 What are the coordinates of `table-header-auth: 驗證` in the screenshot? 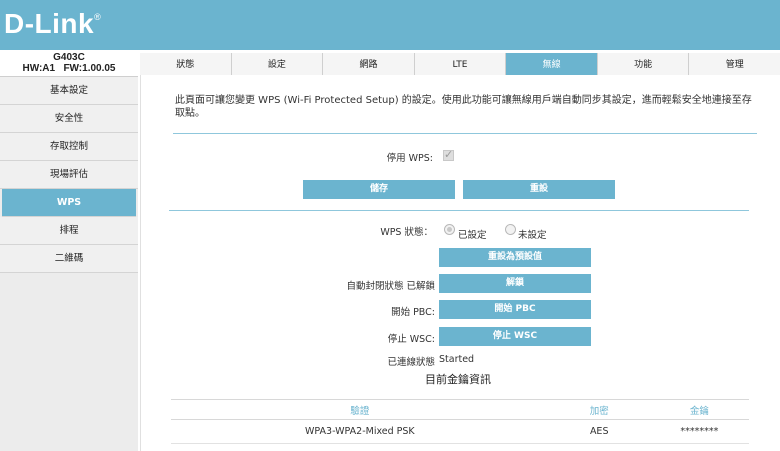 It's located at (360, 409).